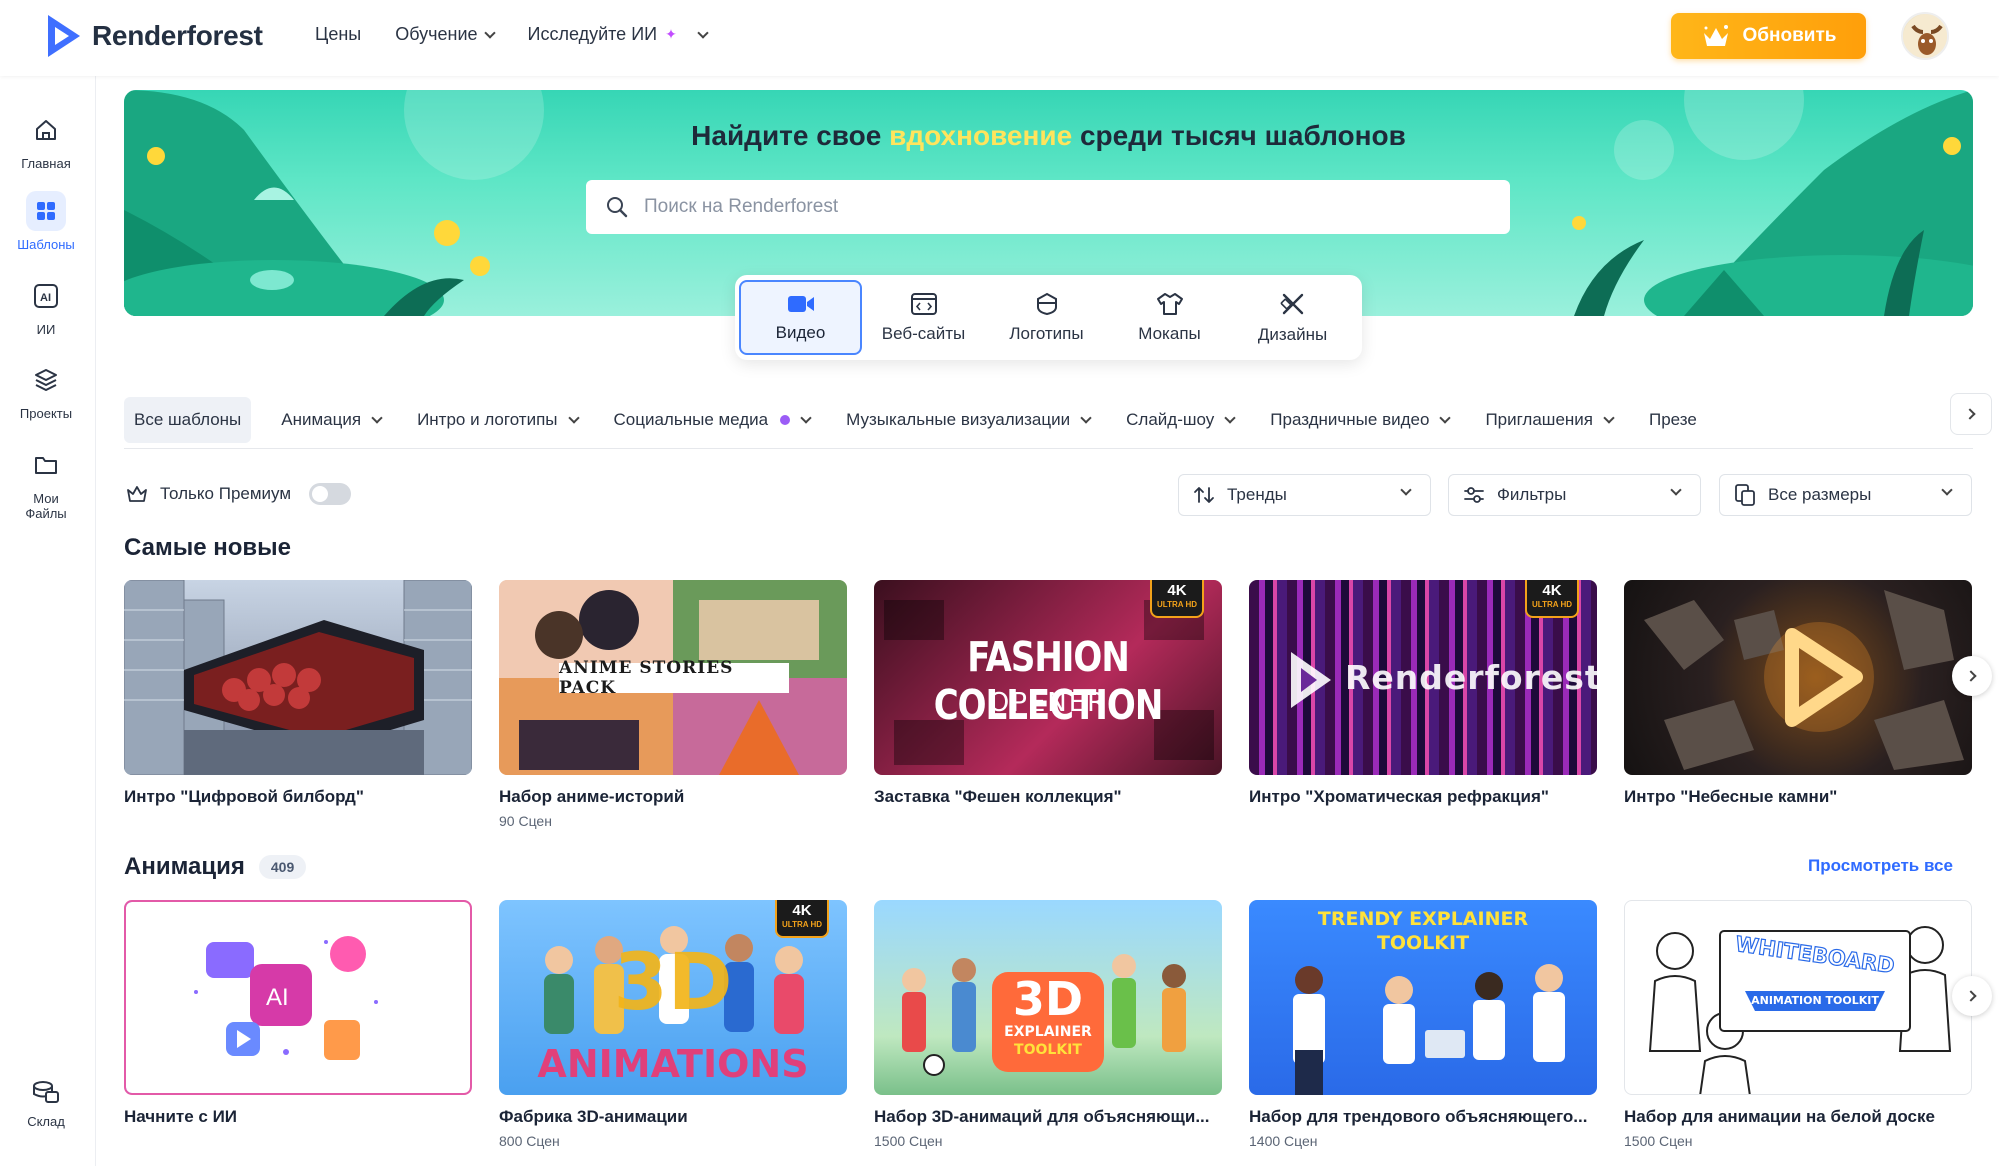 The width and height of the screenshot is (1999, 1166). I want to click on thumbnail-overlay-text: 3D, so click(1048, 999).